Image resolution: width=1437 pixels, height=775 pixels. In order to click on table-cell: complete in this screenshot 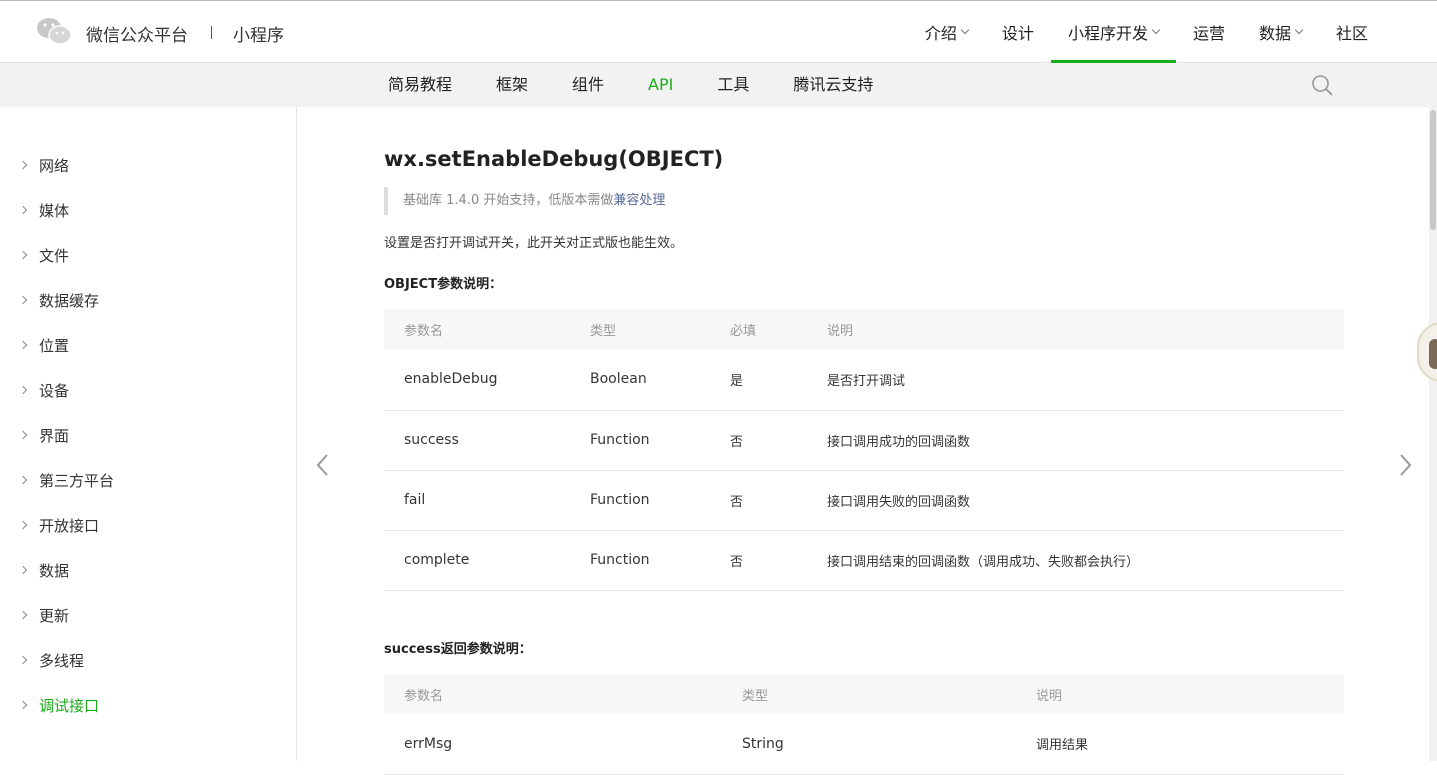, I will do `click(477, 560)`.